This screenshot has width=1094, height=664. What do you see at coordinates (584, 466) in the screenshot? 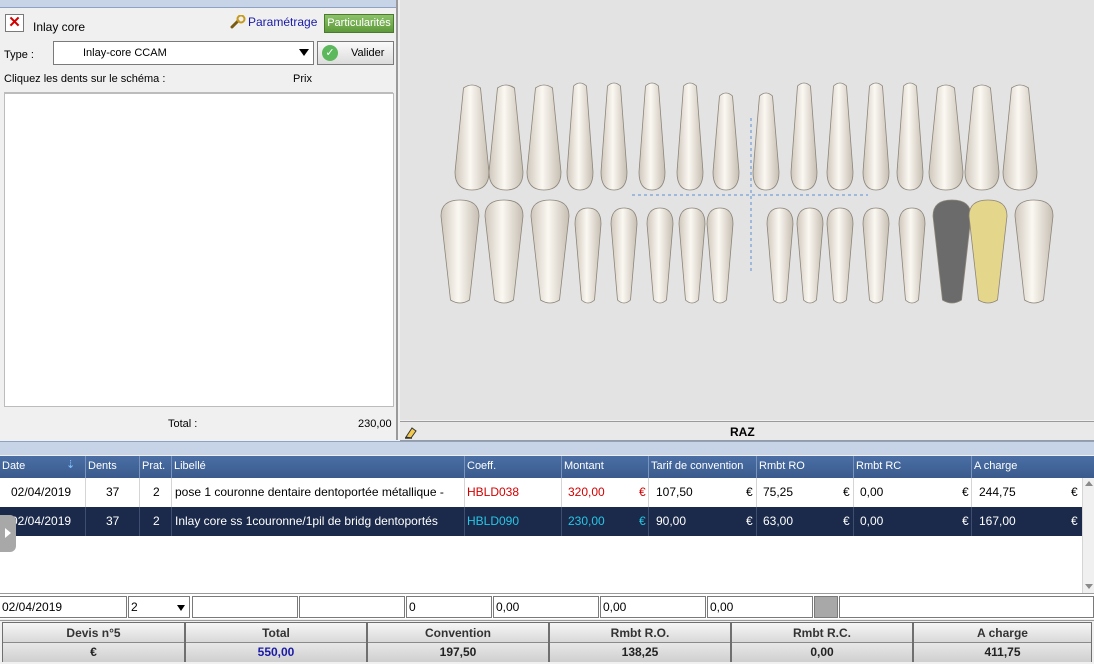
I see `col-montant: Montant` at bounding box center [584, 466].